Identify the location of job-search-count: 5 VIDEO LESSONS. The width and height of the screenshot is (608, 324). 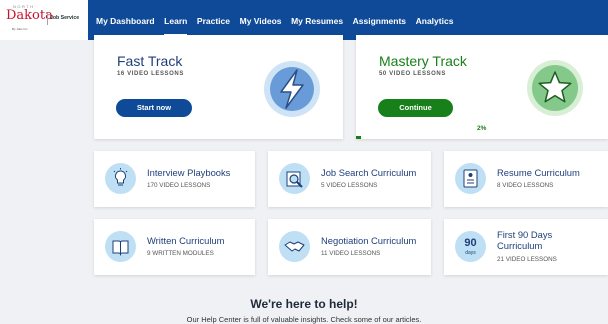
(349, 185).